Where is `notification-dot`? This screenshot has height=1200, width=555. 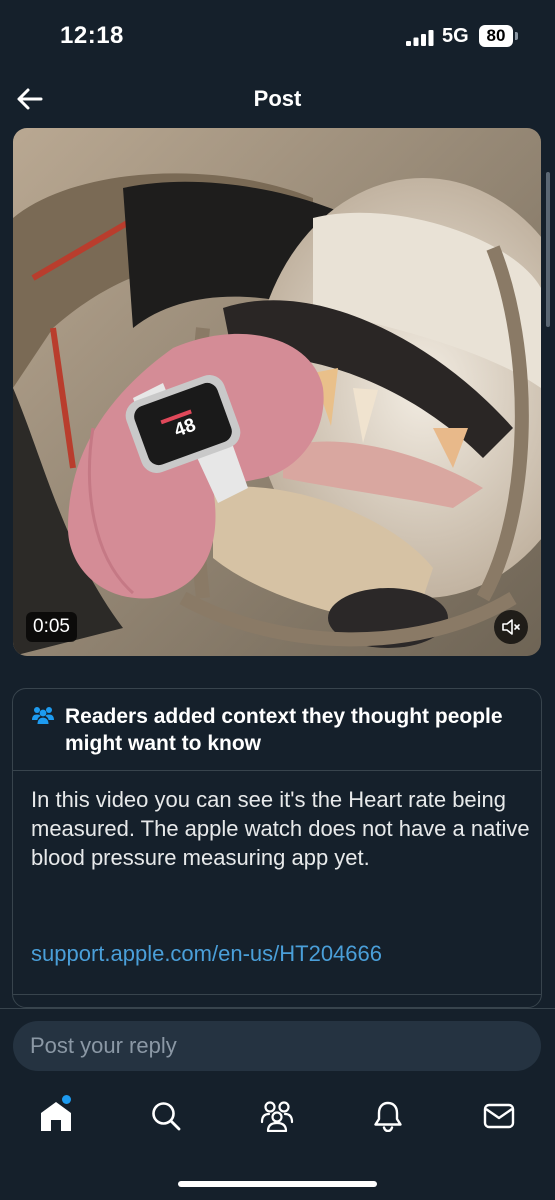 notification-dot is located at coordinates (66, 1099).